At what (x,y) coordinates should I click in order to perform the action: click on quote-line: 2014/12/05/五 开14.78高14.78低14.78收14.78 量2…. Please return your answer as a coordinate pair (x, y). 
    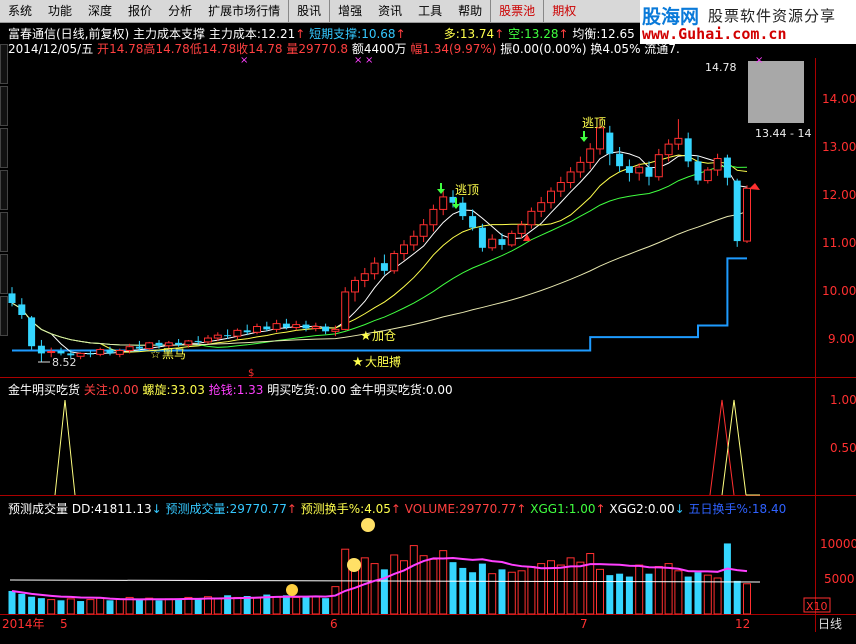
    Looking at the image, I should click on (344, 48).